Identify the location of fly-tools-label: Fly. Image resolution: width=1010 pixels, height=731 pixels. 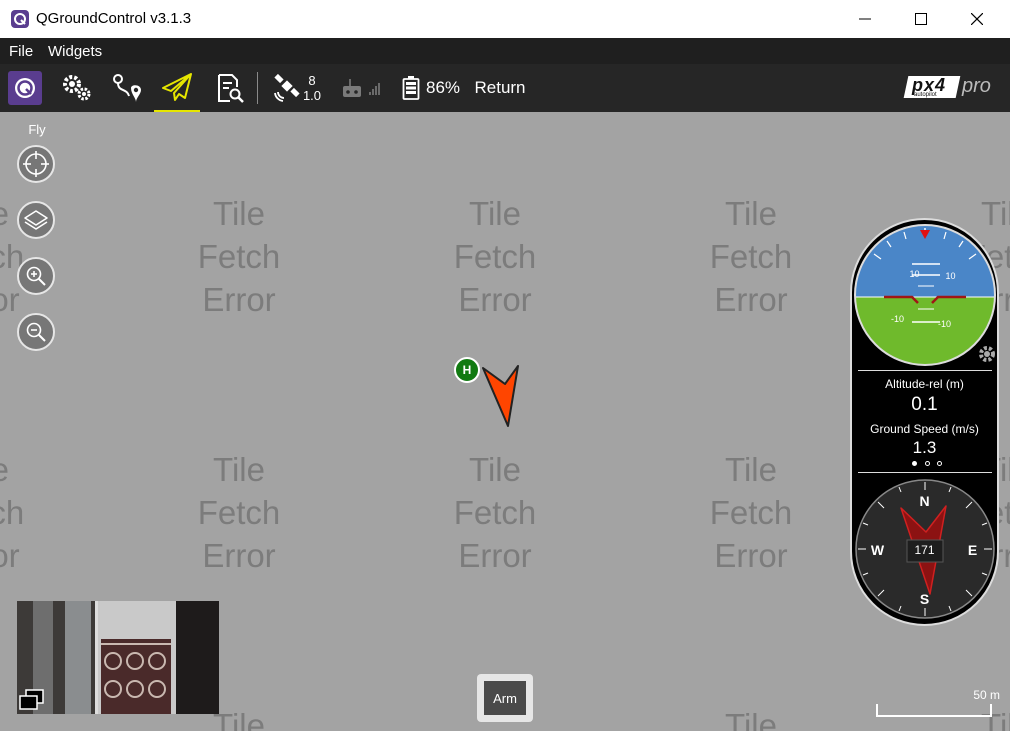
(37, 129).